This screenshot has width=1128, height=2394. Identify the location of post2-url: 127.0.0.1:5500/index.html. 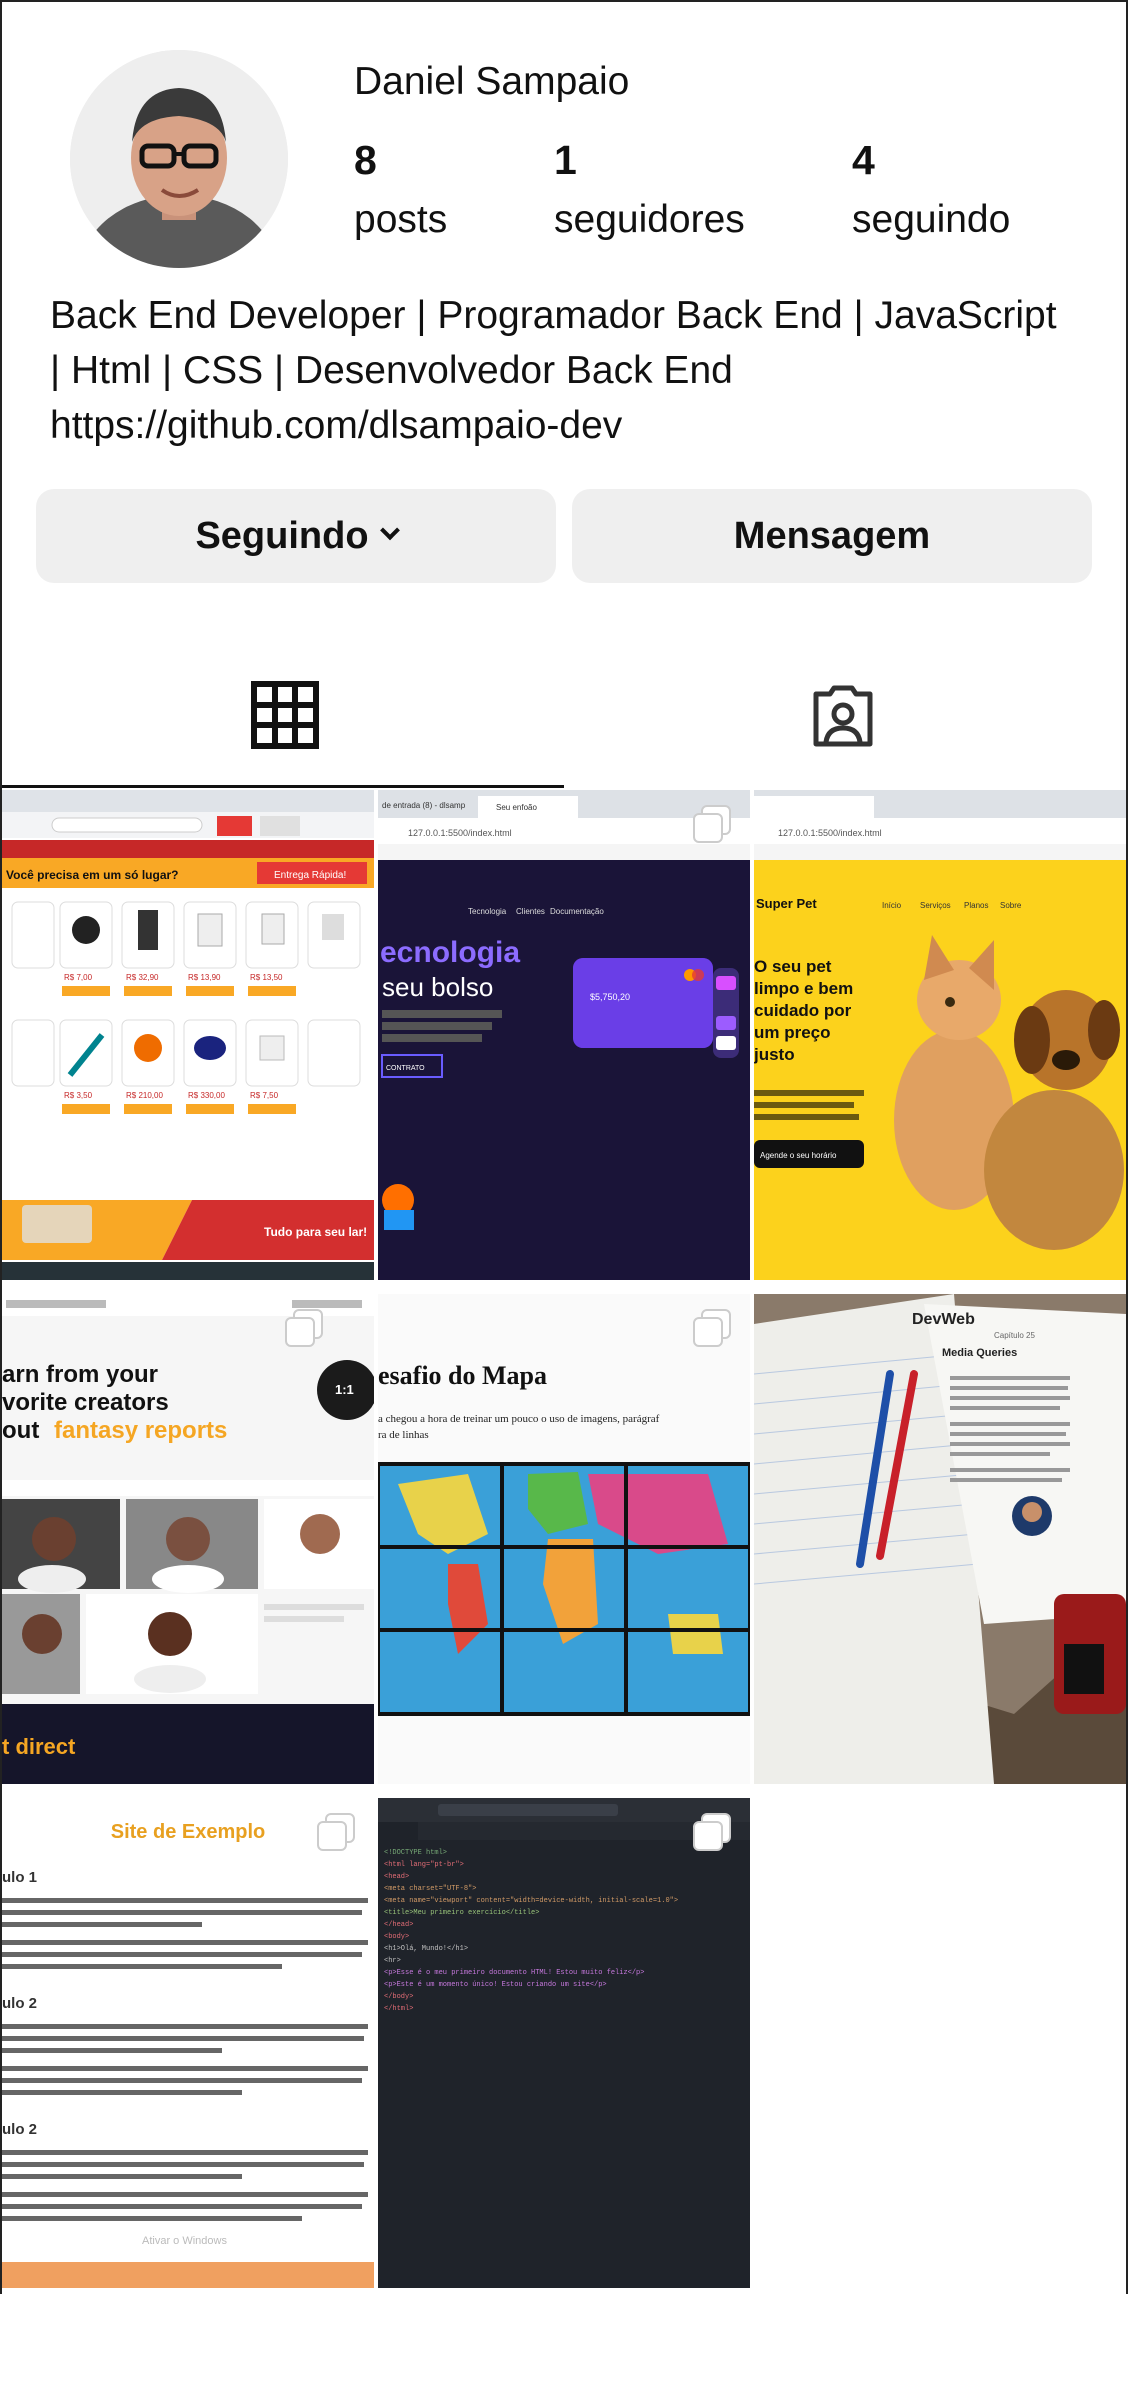
(460, 833).